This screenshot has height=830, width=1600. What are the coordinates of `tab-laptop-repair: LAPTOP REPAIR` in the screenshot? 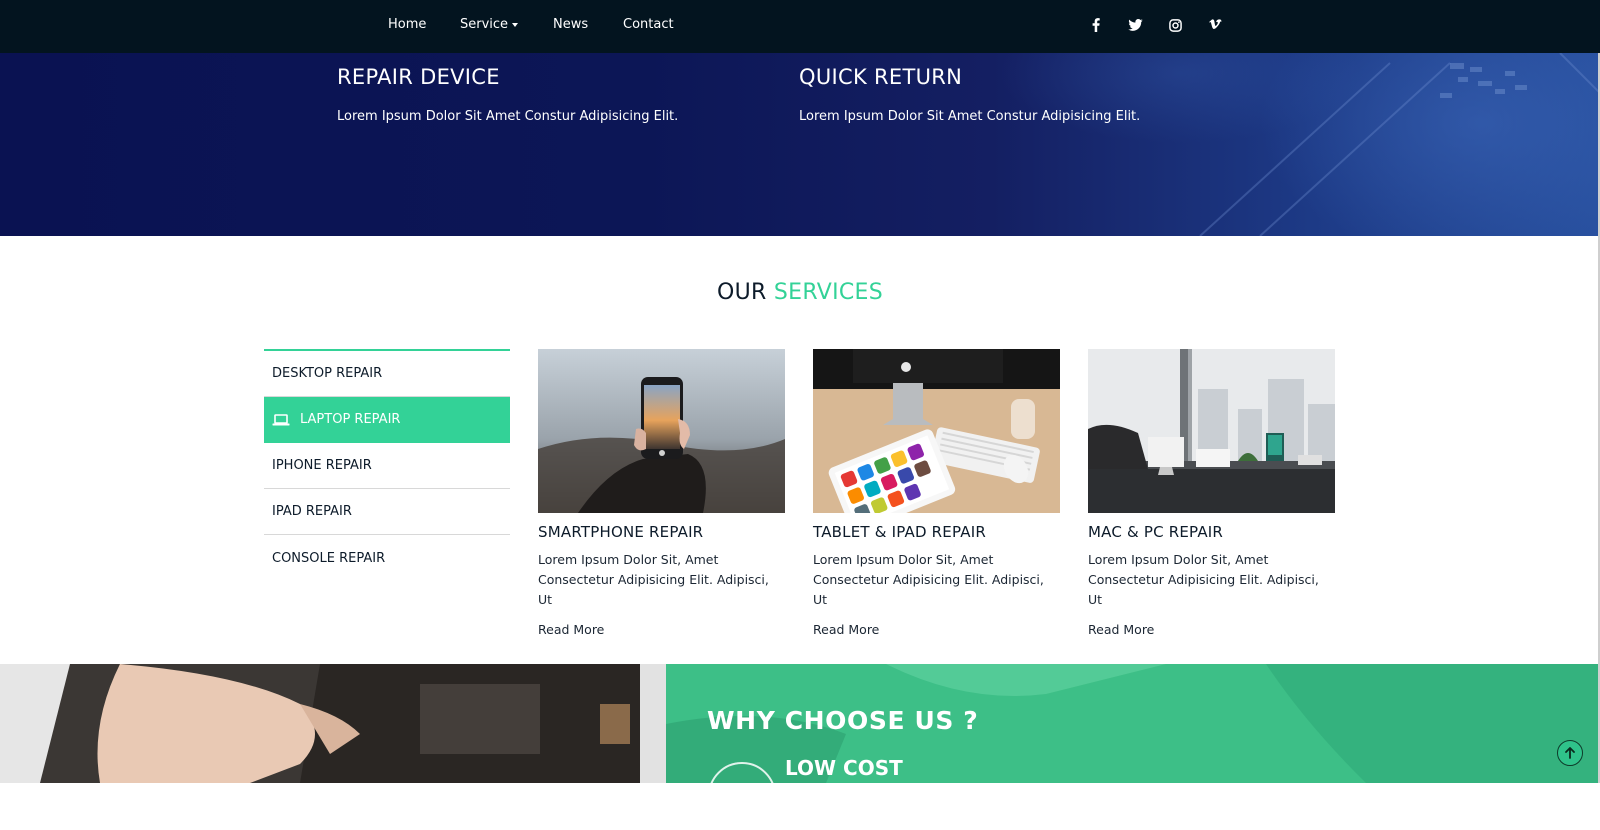 It's located at (387, 420).